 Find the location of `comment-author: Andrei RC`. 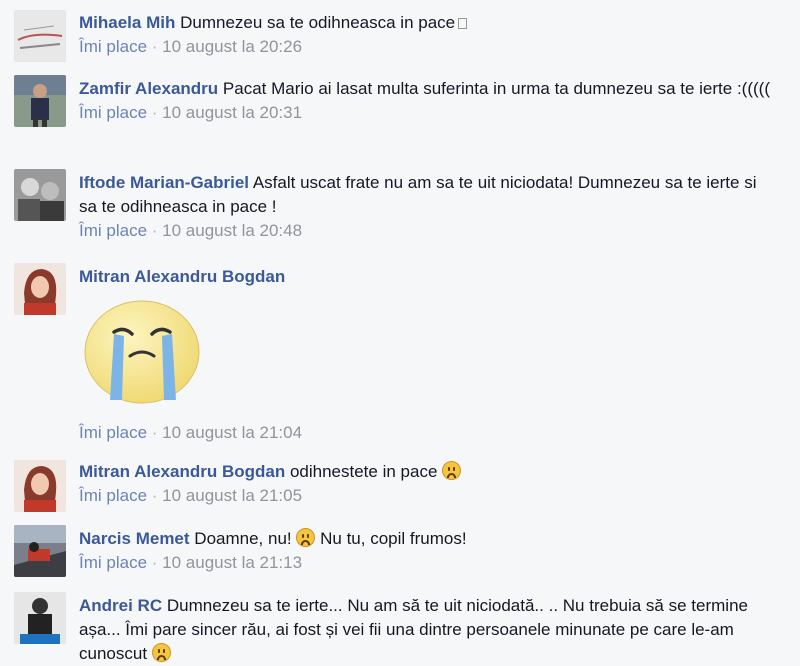

comment-author: Andrei RC is located at coordinates (120, 605).